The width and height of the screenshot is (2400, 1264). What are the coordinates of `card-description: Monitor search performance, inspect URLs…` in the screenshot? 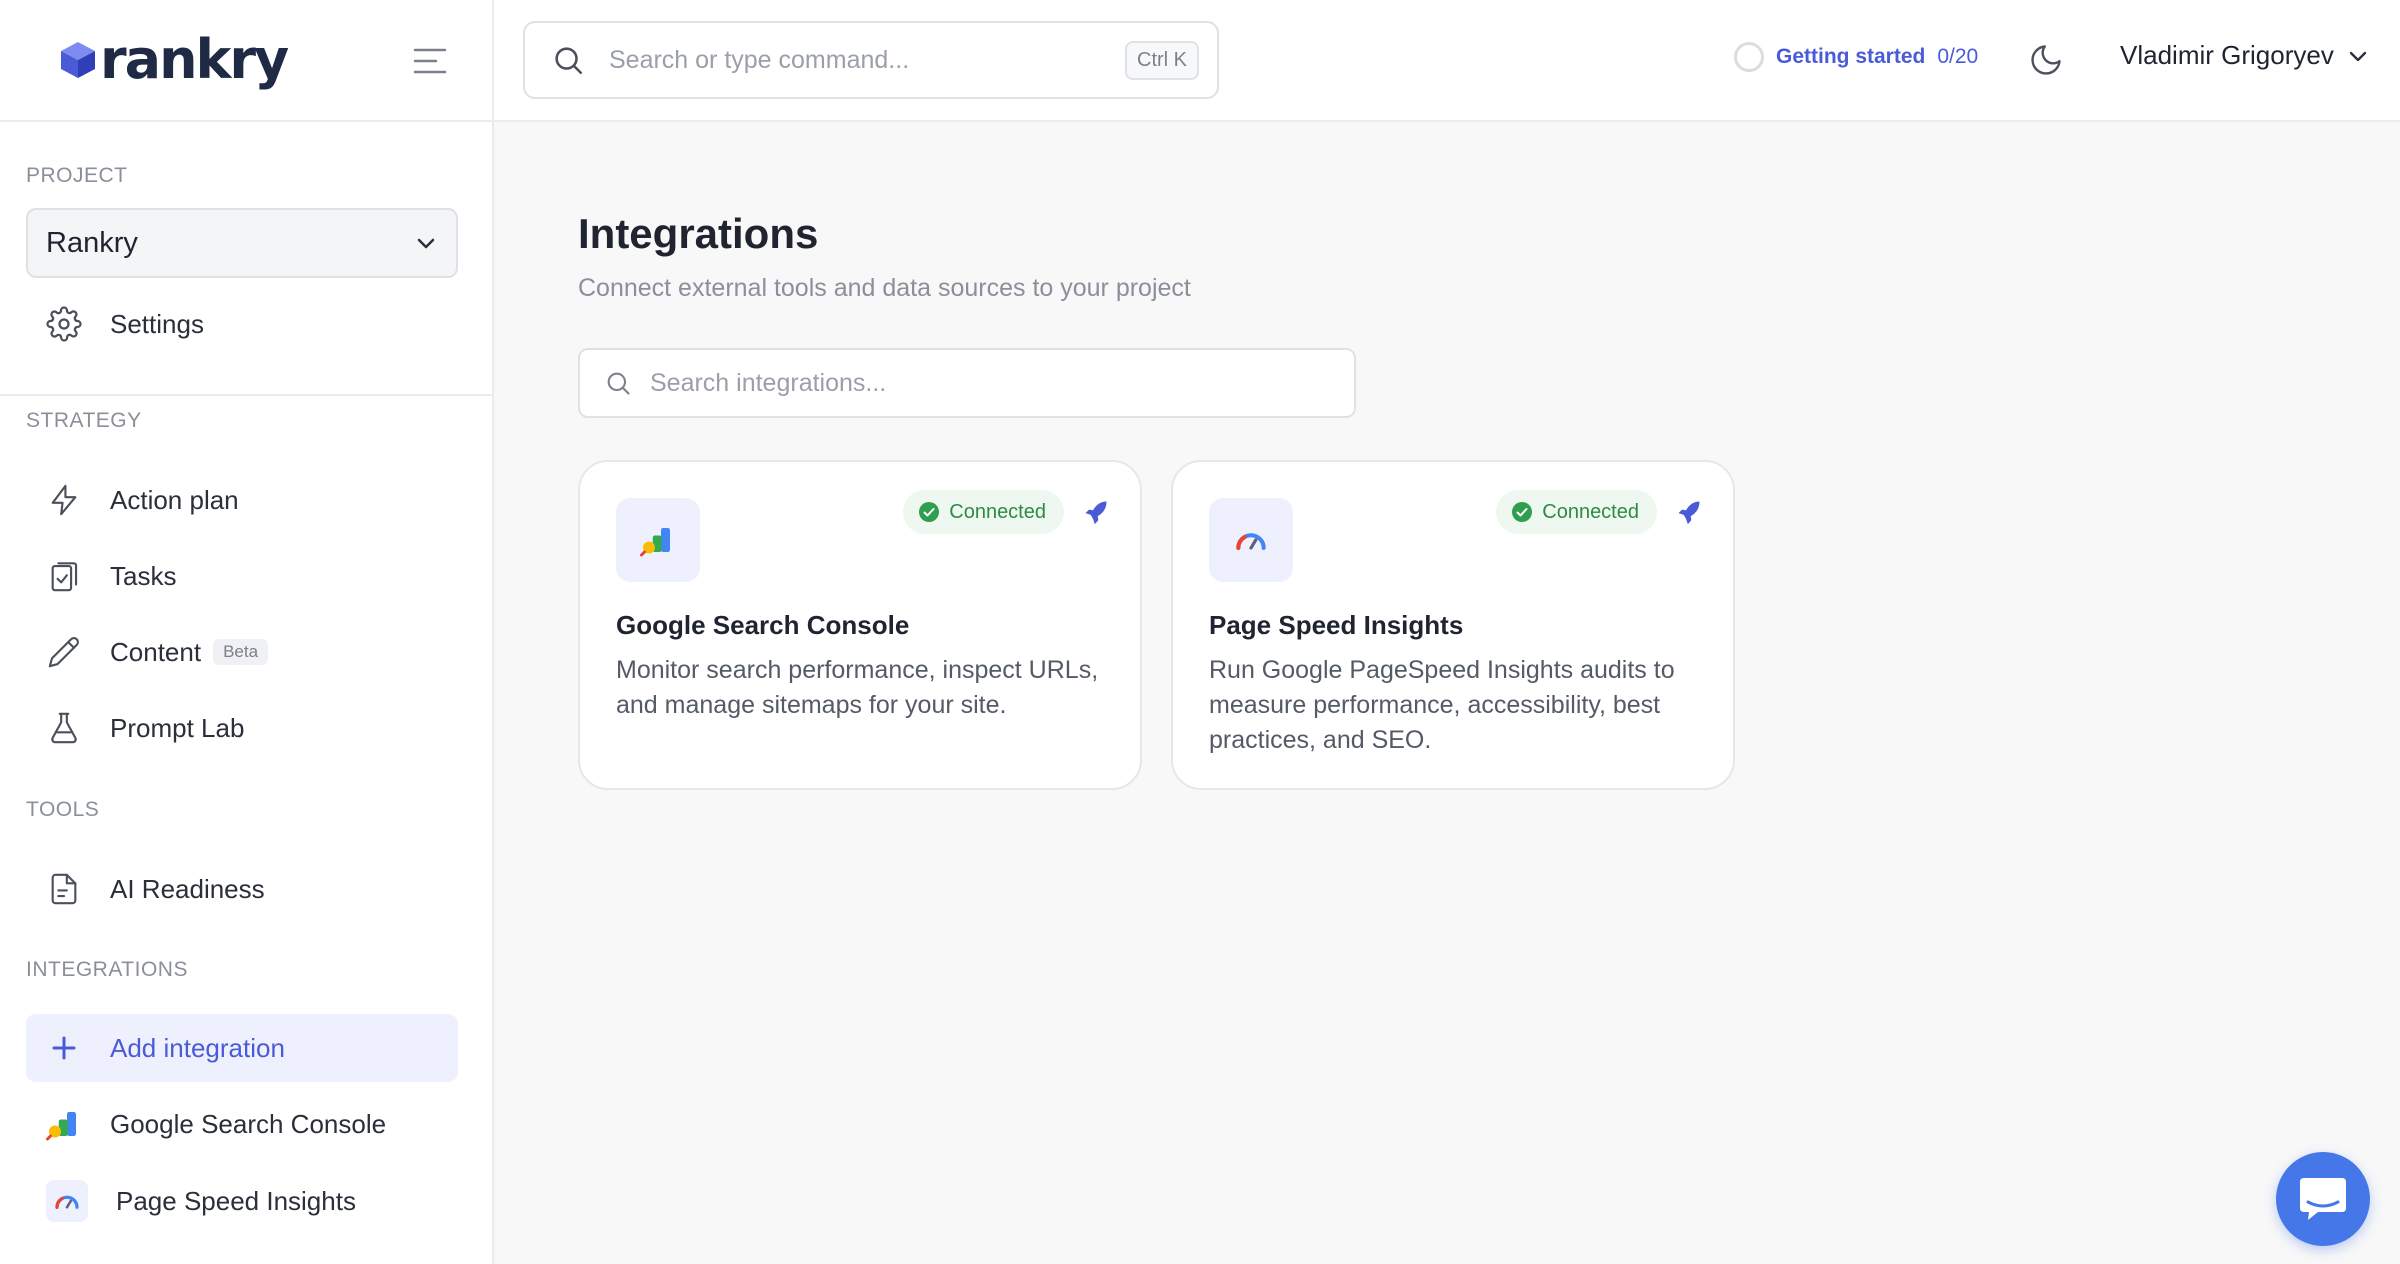 It's located at (857, 687).